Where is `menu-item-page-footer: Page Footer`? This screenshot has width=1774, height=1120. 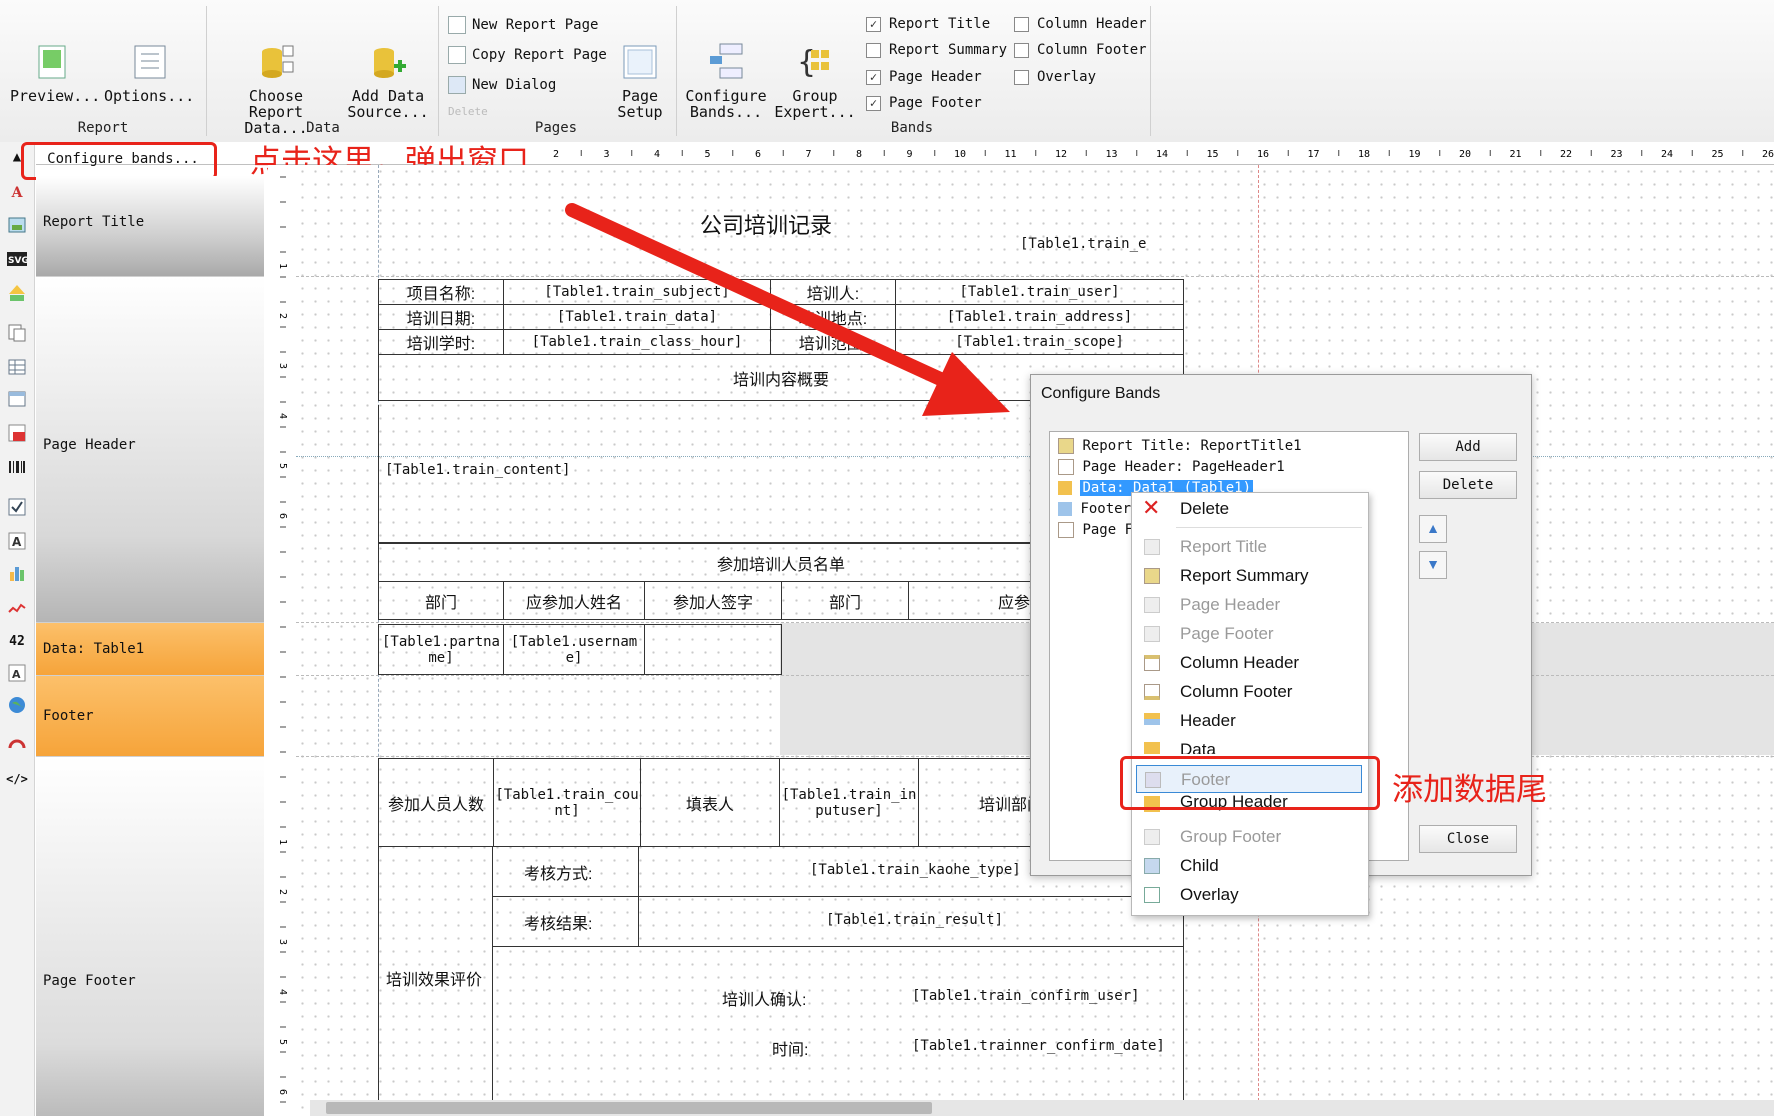
menu-item-page-footer: Page Footer is located at coordinates (1250, 634).